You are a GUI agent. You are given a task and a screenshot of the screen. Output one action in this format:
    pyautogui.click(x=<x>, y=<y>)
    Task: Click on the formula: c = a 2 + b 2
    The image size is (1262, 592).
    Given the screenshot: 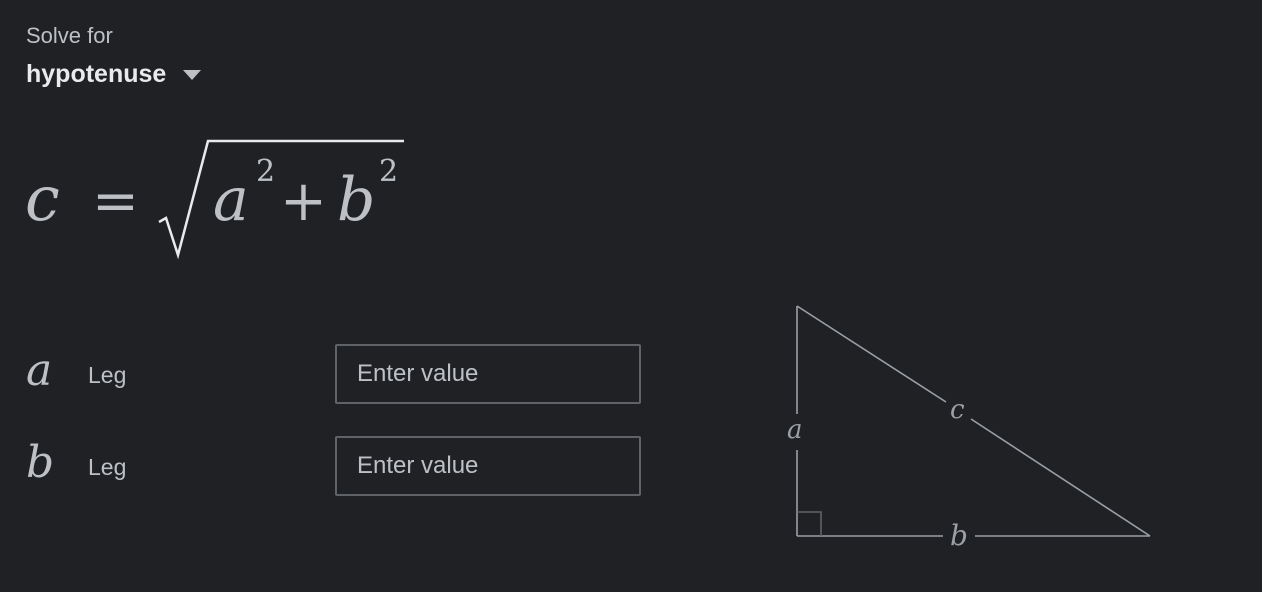 What is the action you would take?
    pyautogui.click(x=220, y=201)
    